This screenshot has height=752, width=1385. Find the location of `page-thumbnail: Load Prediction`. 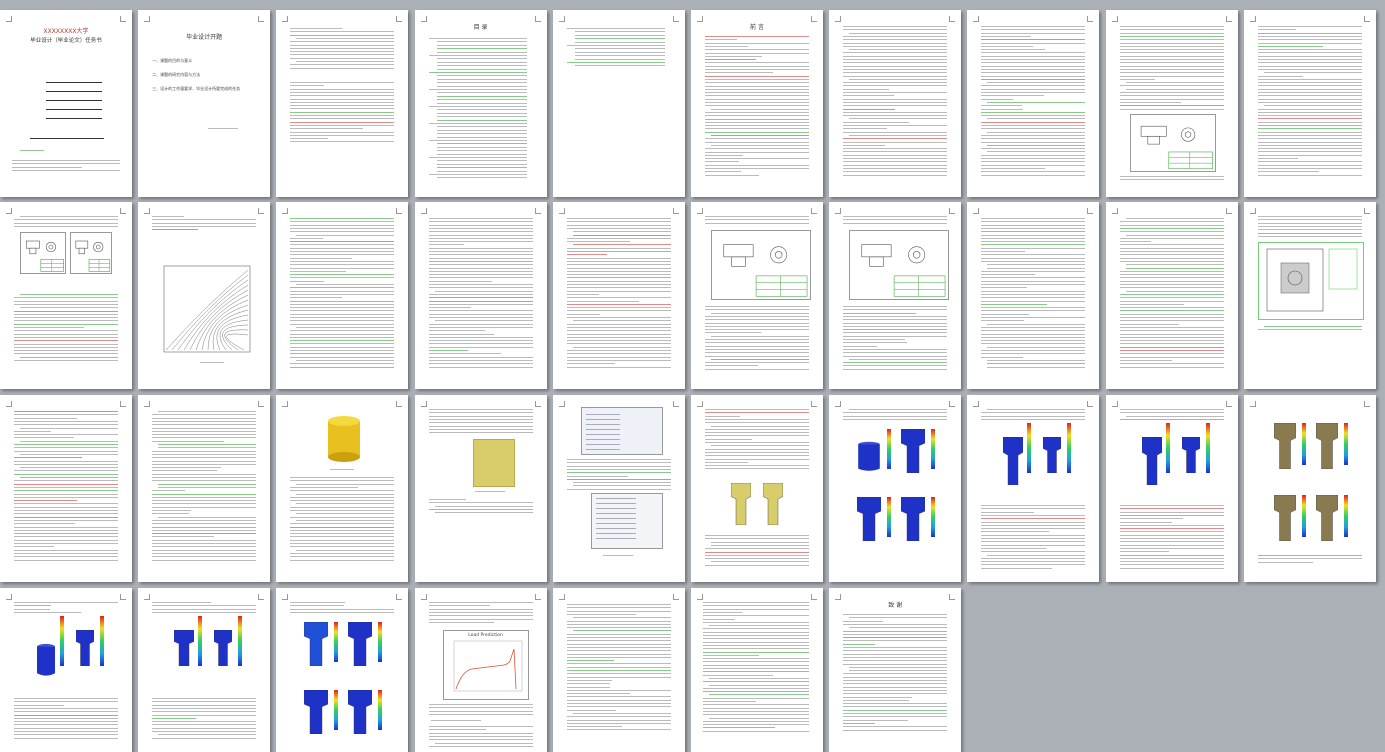

page-thumbnail: Load Prediction is located at coordinates (480, 670).